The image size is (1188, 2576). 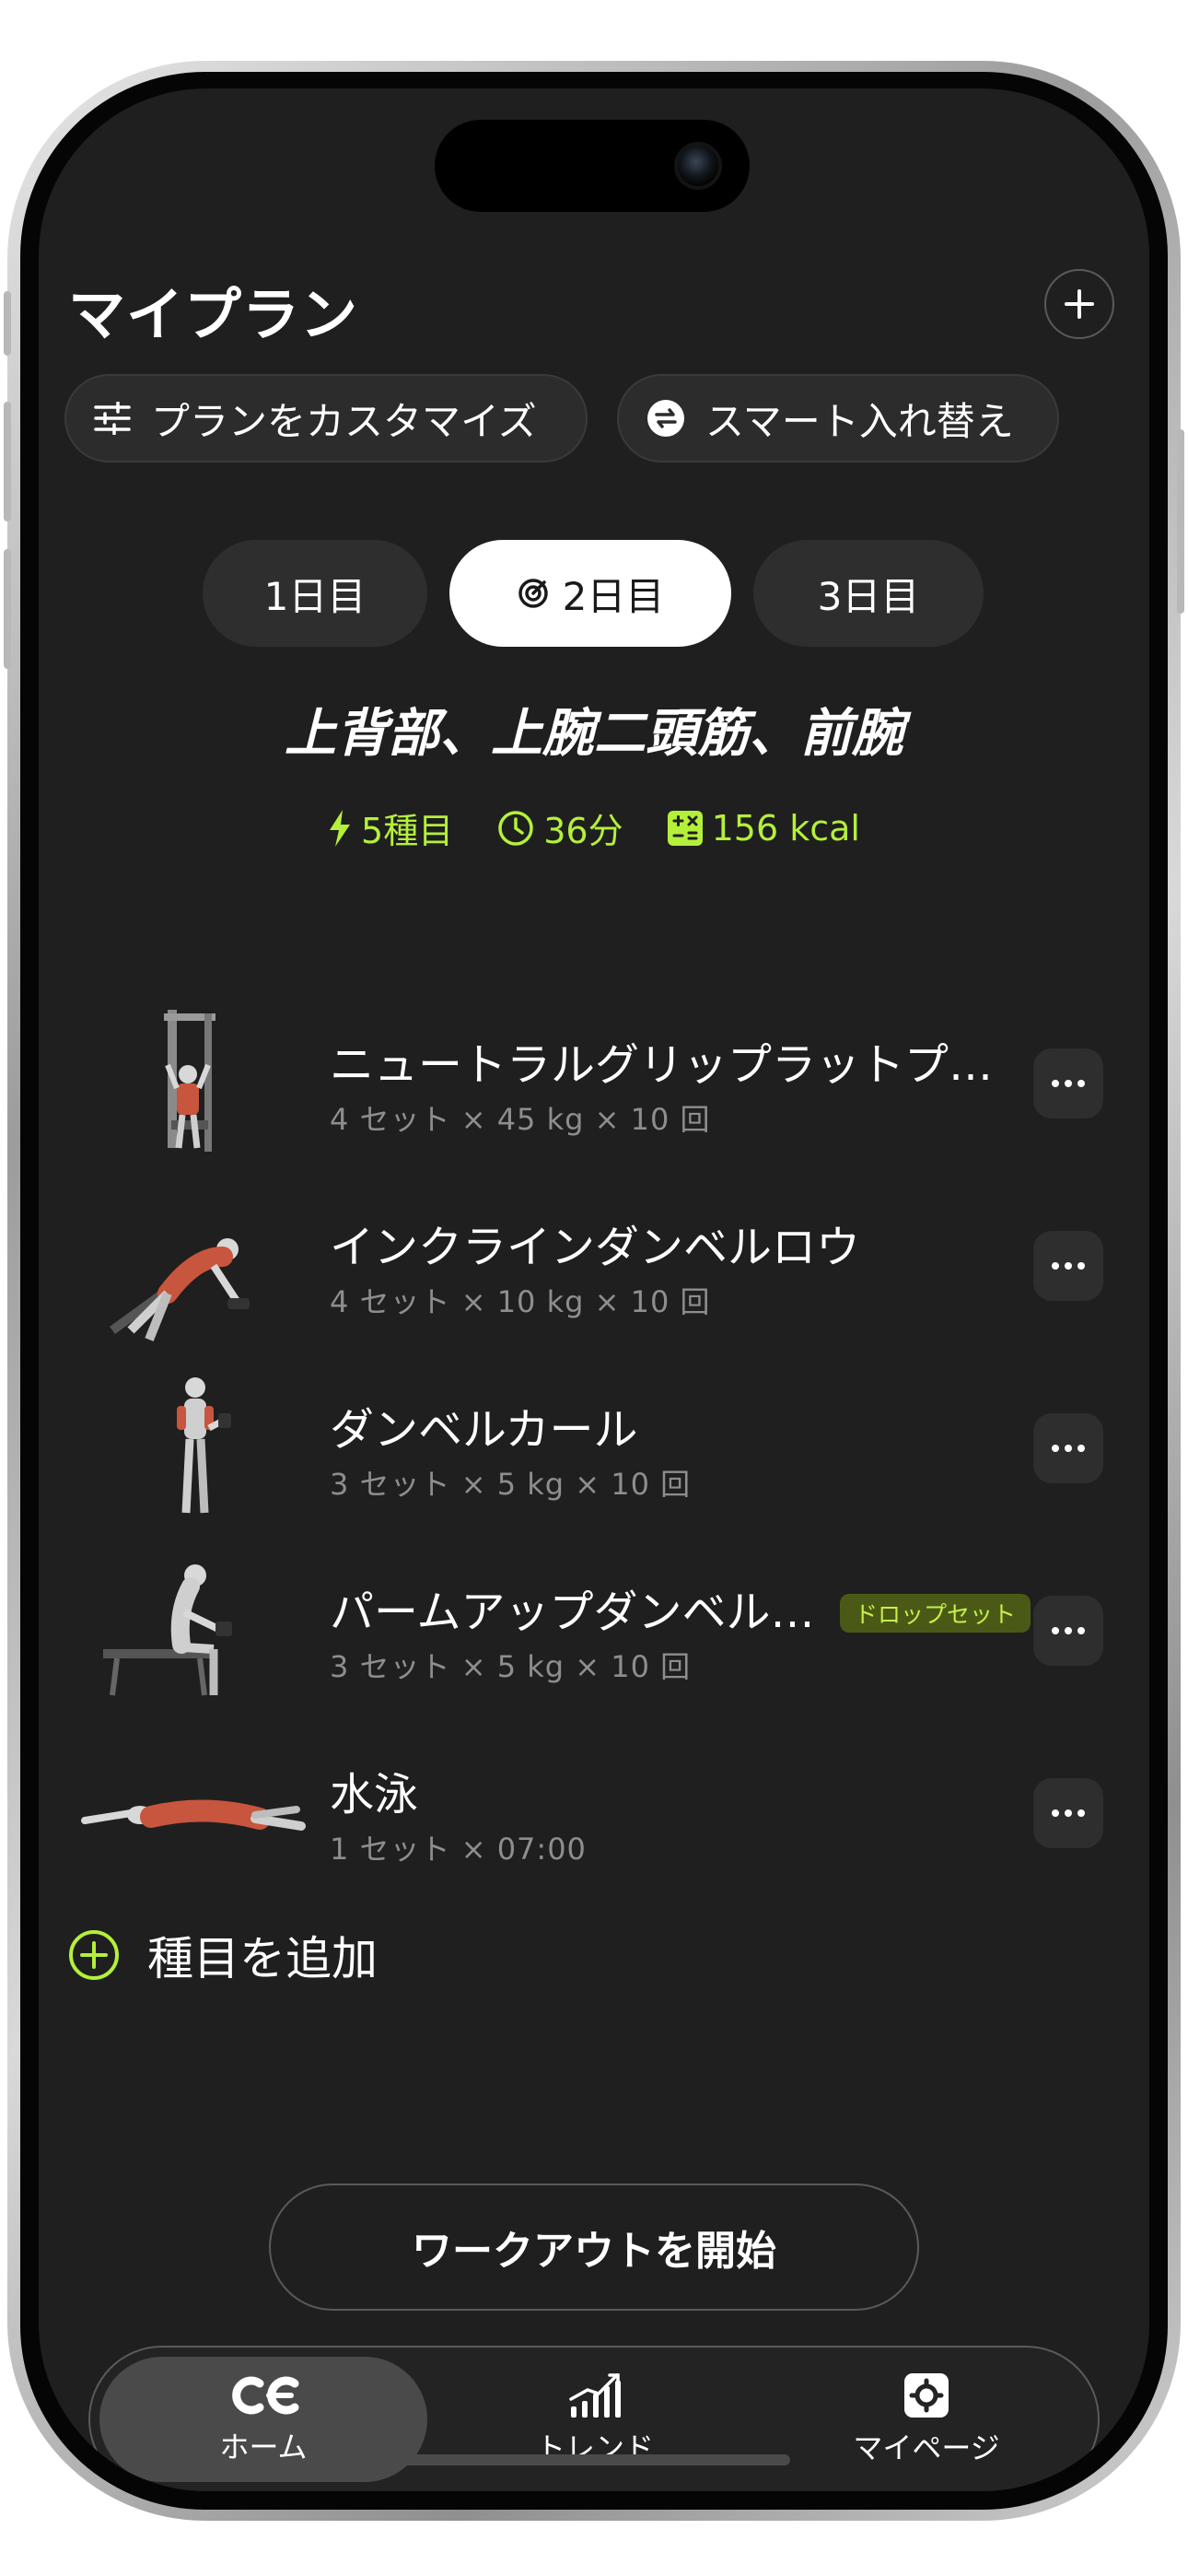 What do you see at coordinates (484, 1430) in the screenshot?
I see `exercise-name: ダンベルカール` at bounding box center [484, 1430].